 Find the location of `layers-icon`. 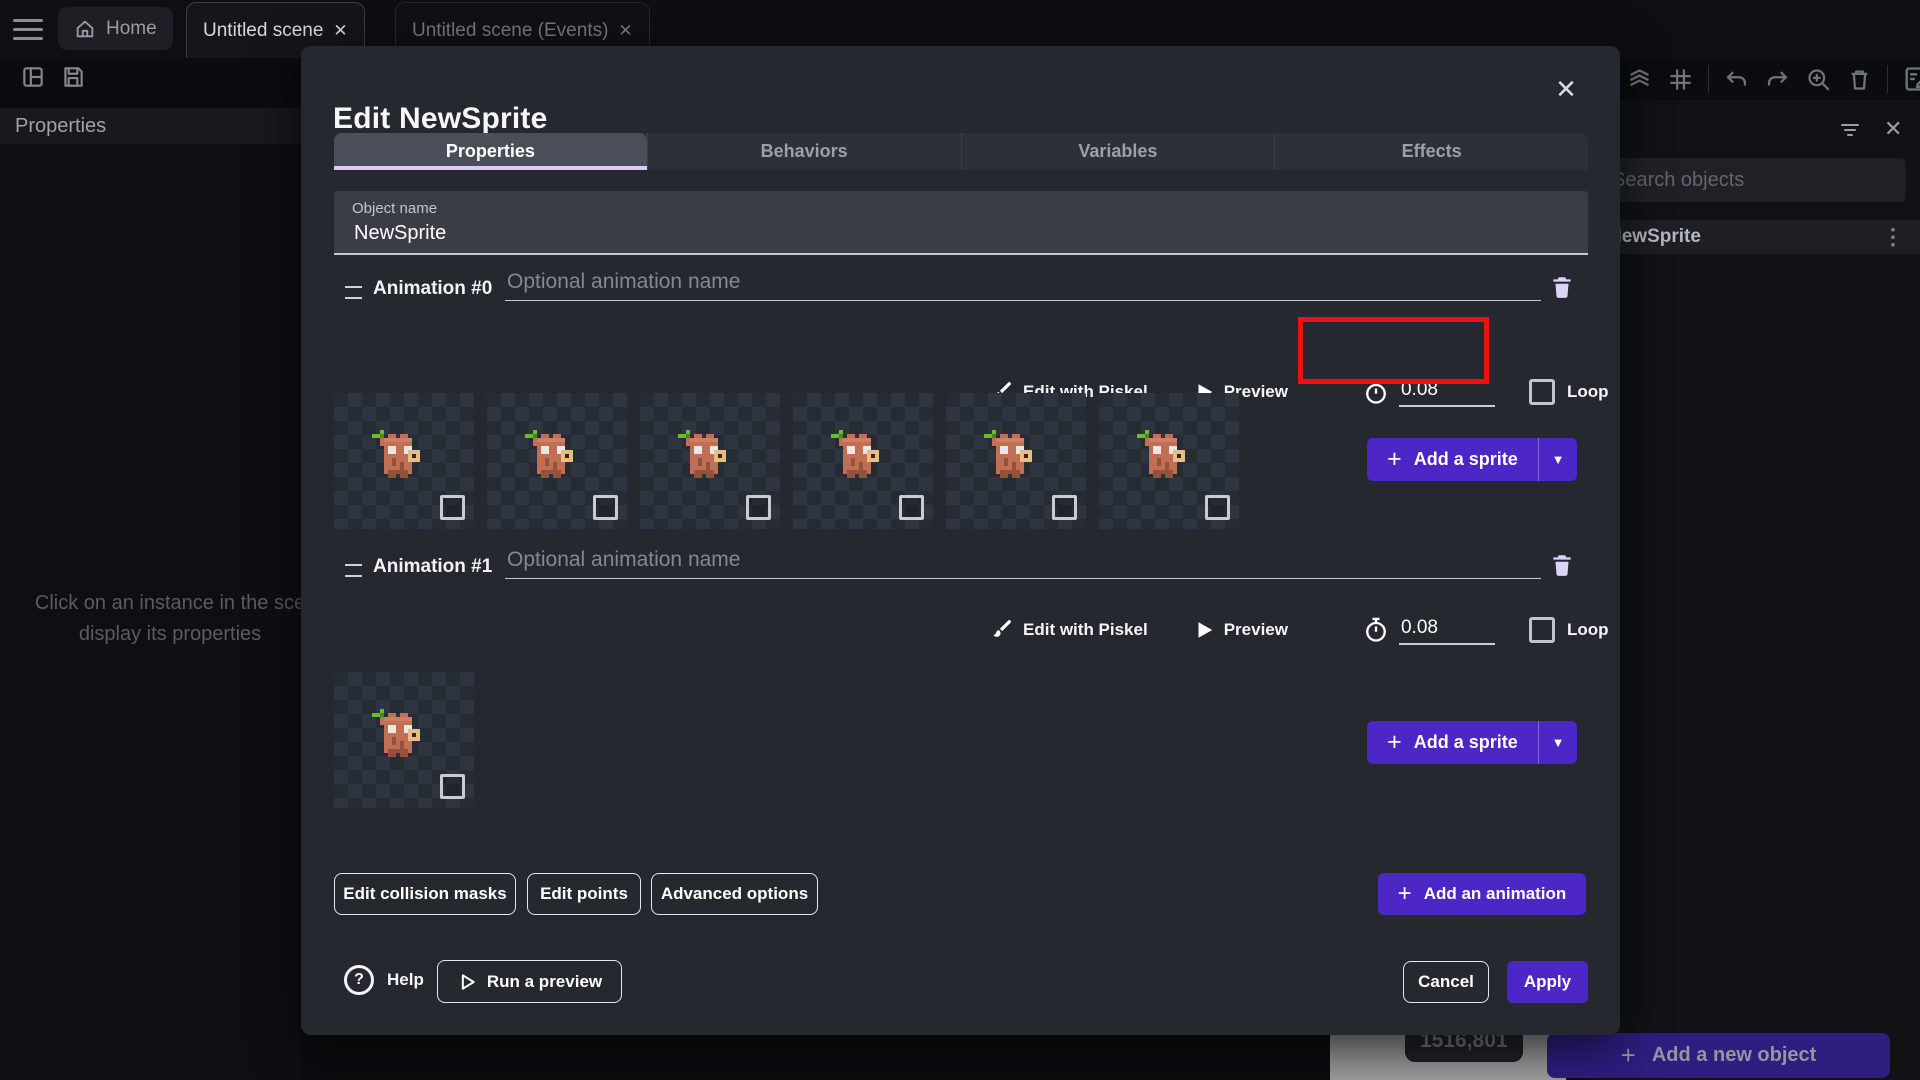

layers-icon is located at coordinates (1639, 79).